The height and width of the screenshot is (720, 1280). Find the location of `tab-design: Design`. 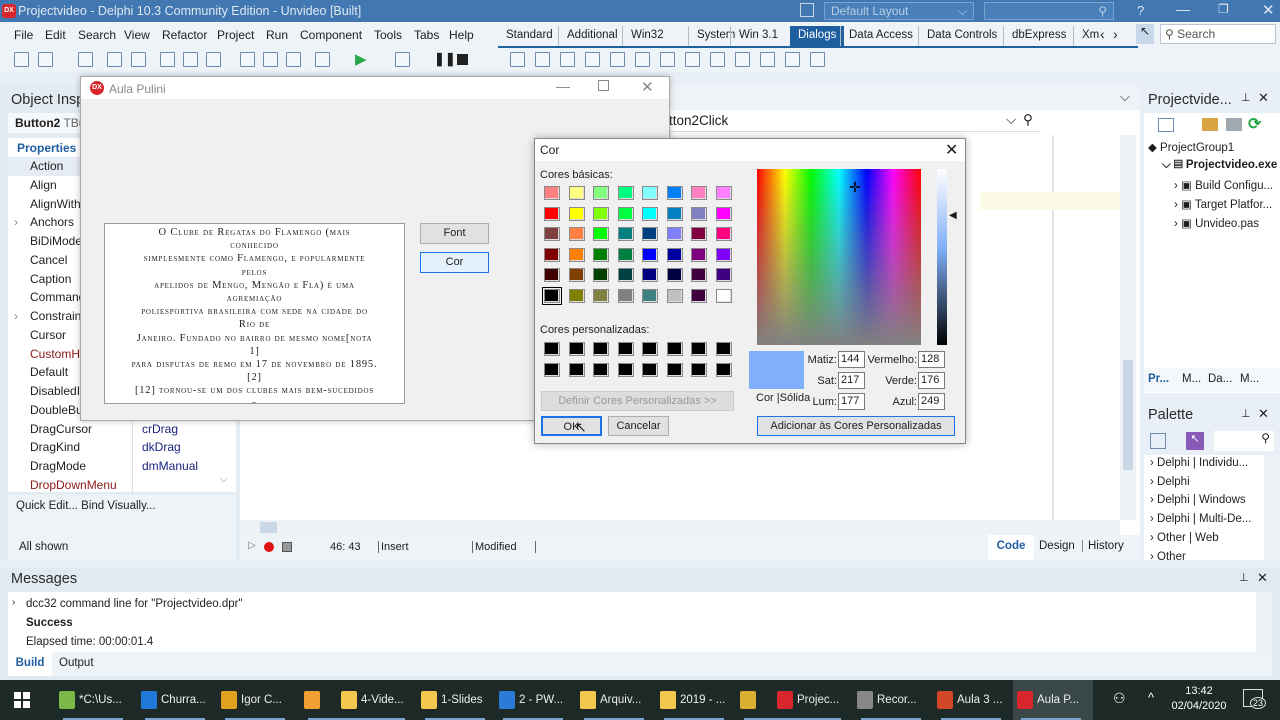

tab-design: Design is located at coordinates (1057, 546).